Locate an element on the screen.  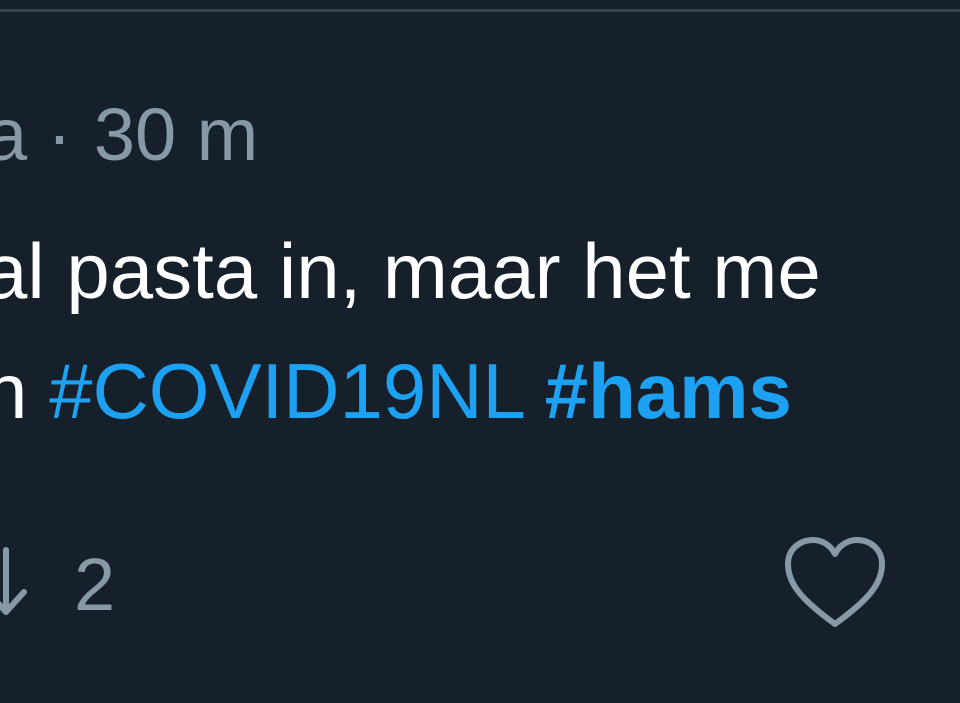
tweet-text-line-1: al pasta in, maar het me is located at coordinates (410, 271).